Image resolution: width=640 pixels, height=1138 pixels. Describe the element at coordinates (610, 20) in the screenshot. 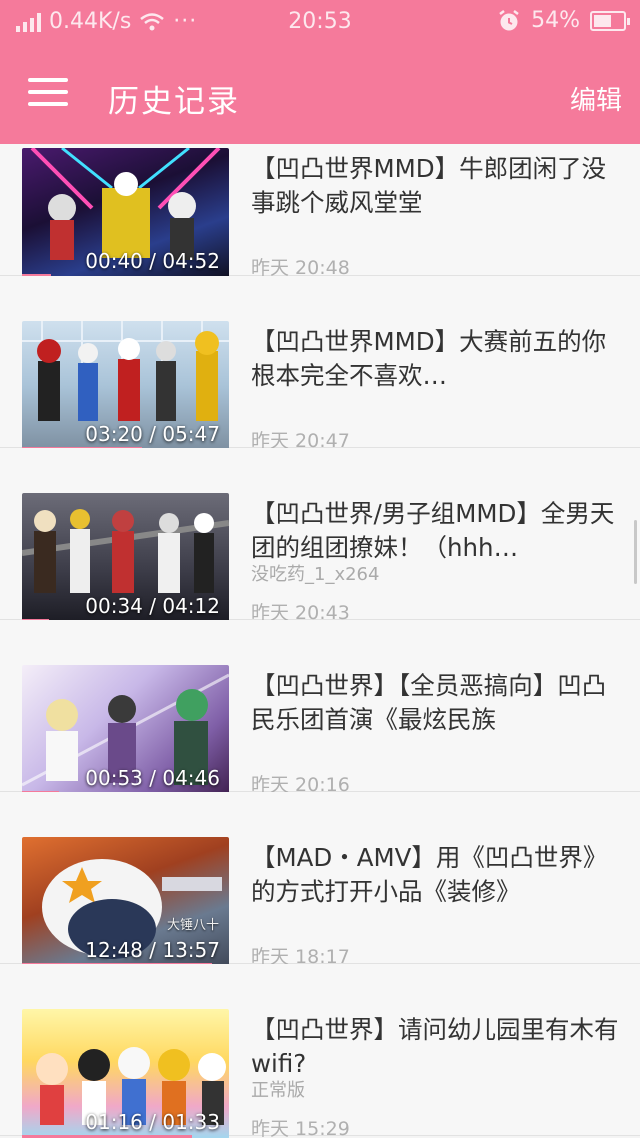

I see `battery-icon` at that location.